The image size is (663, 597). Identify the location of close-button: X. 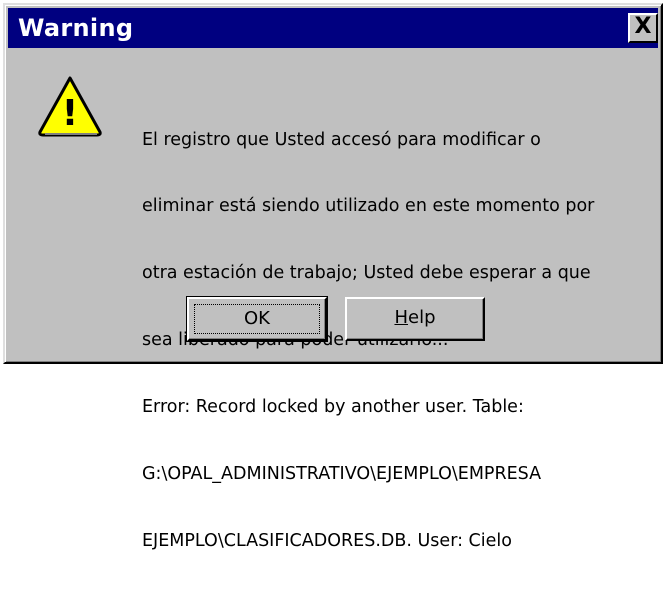
(643, 28).